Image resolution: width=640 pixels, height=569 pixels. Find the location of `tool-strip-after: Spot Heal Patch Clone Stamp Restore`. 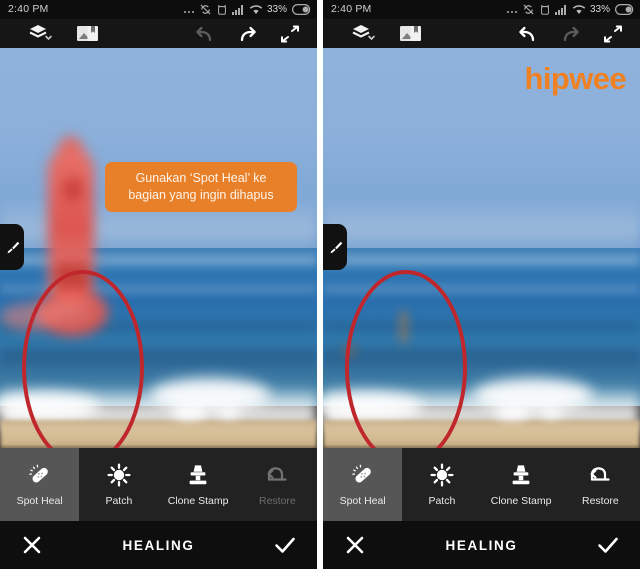

tool-strip-after: Spot Heal Patch Clone Stamp Restore is located at coordinates (481, 484).